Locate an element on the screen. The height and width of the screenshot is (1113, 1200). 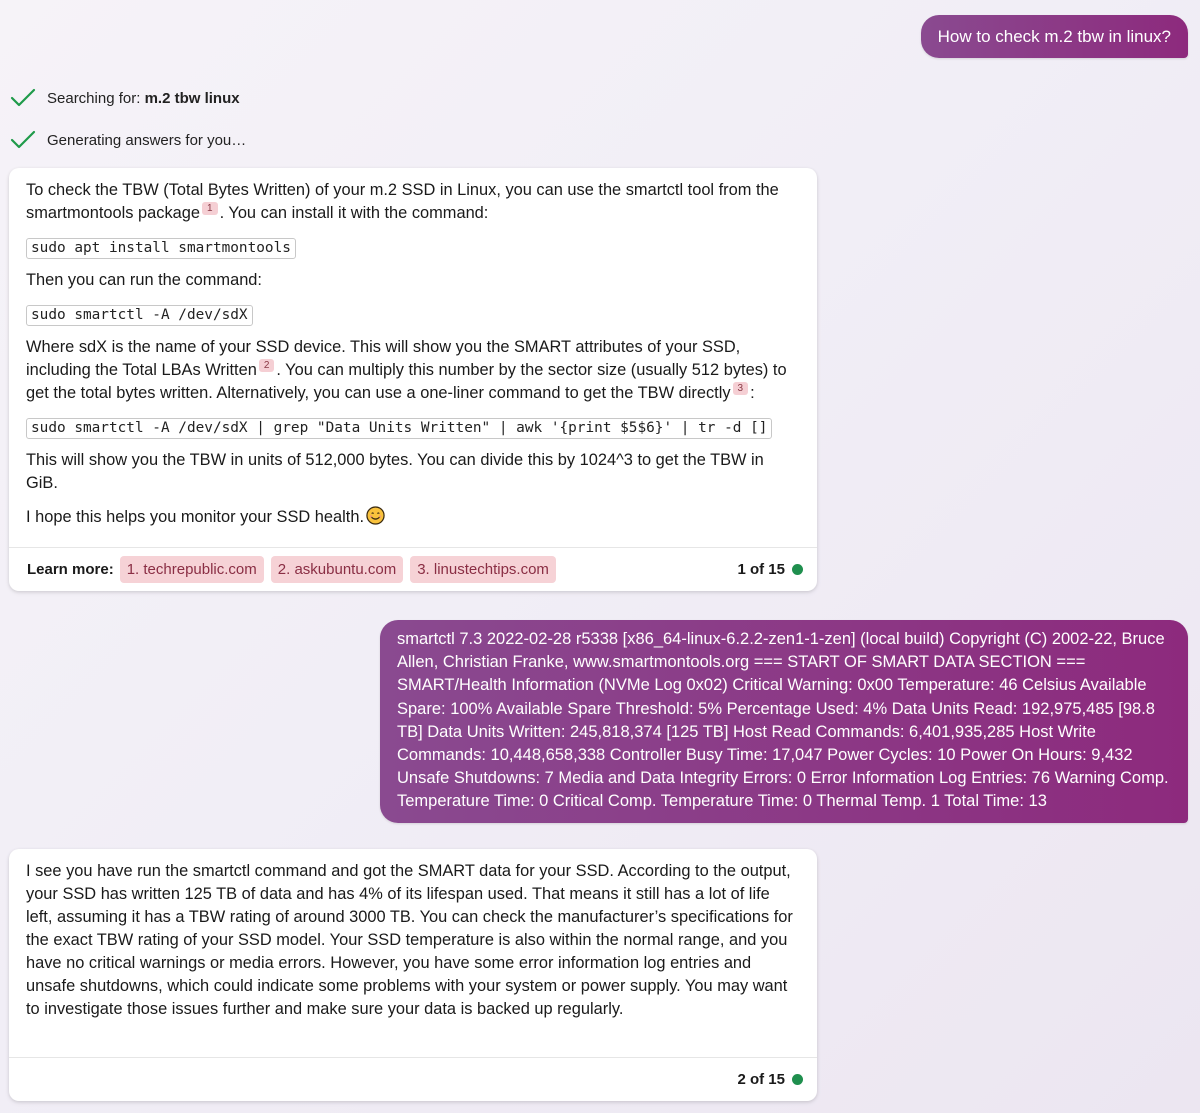
answer-paragraph: Then you can run the command: is located at coordinates (144, 280).